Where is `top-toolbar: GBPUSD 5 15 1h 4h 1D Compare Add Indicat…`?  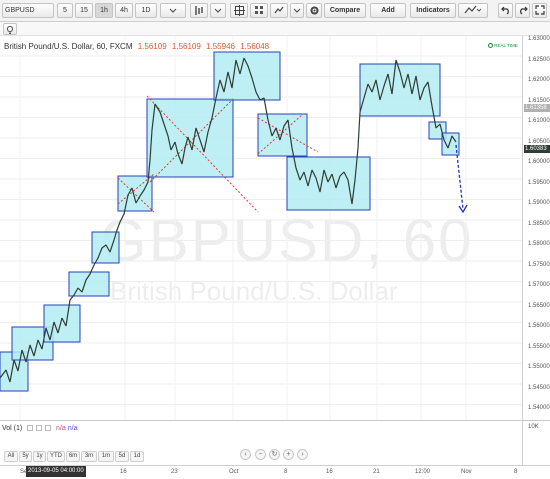
top-toolbar: GBPUSD 5 15 1h 4h 1D Compare Add Indicat… is located at coordinates (275, 11).